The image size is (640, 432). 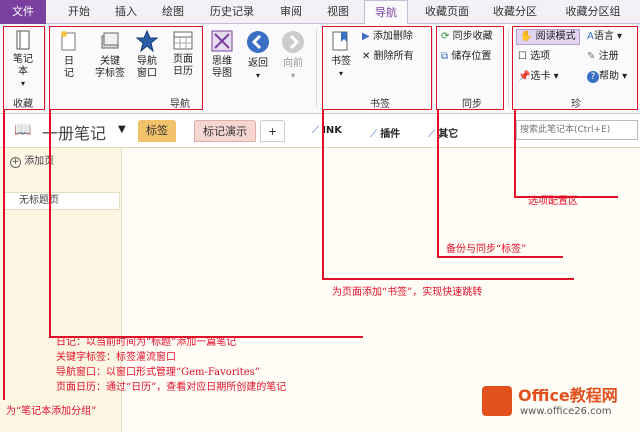 I want to click on annotation-section: 为“笔记本添加分组”, so click(x=51, y=411).